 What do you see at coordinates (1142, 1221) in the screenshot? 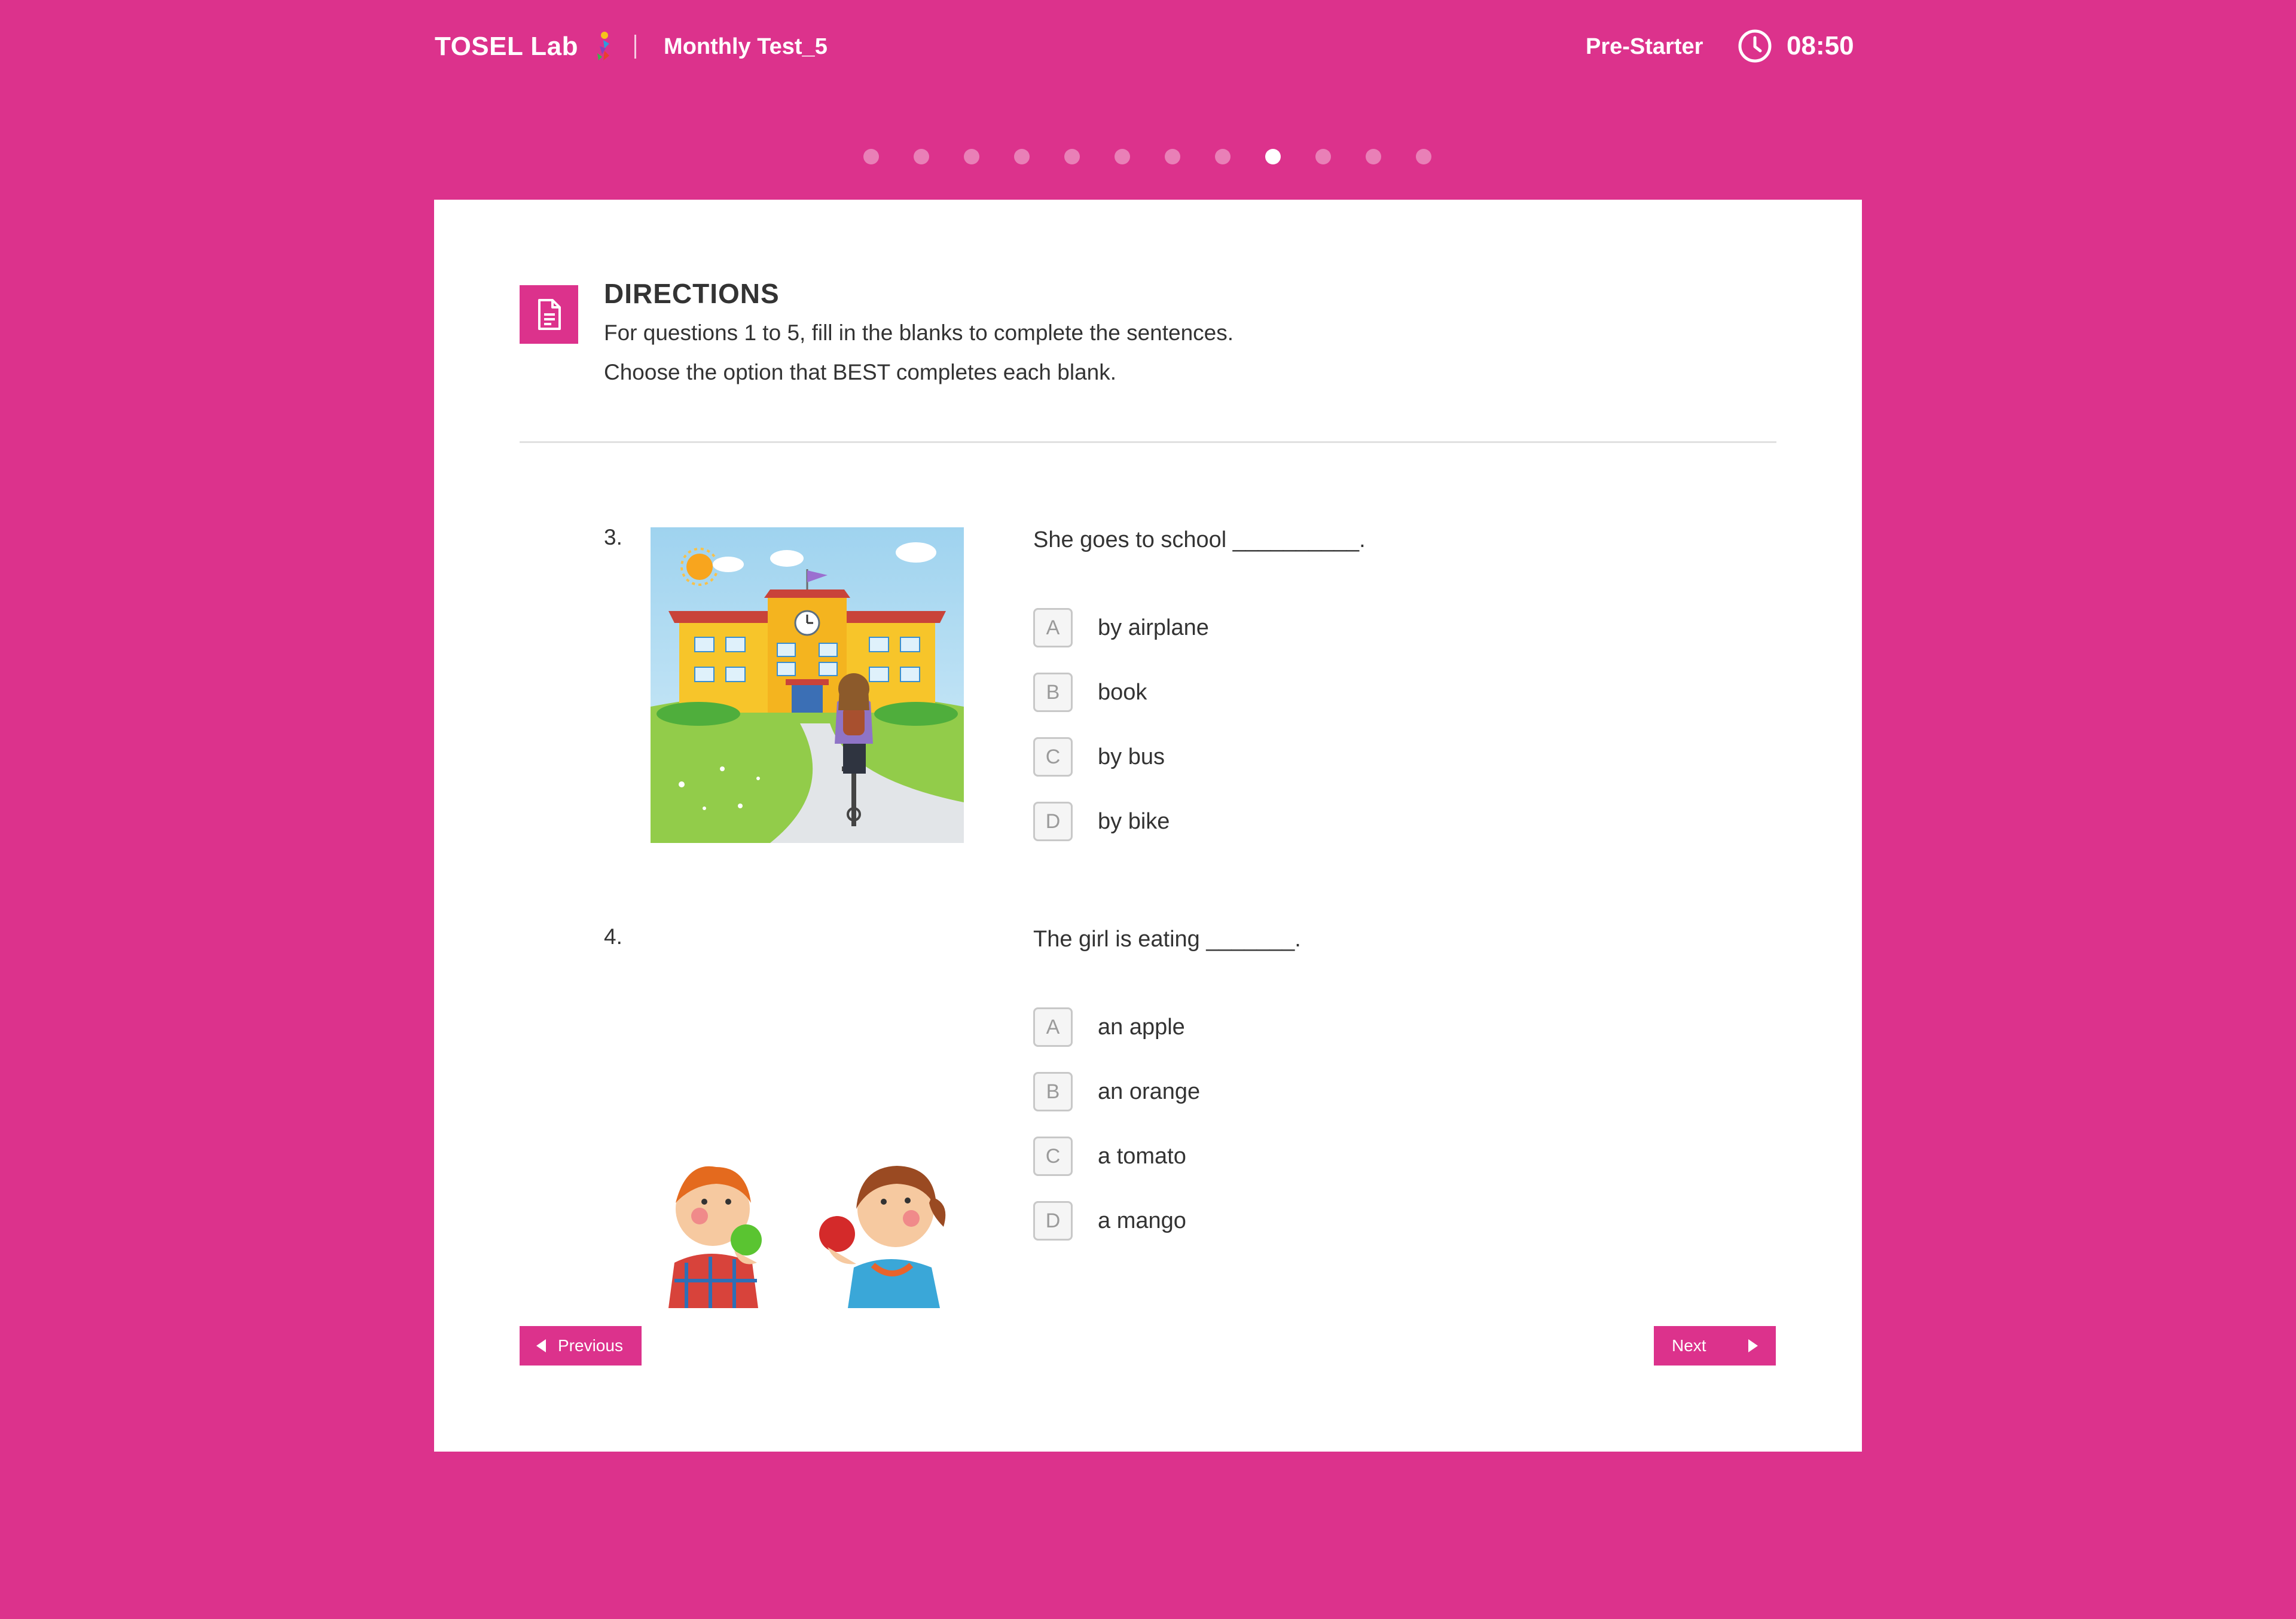
I see `option-label: a mango` at bounding box center [1142, 1221].